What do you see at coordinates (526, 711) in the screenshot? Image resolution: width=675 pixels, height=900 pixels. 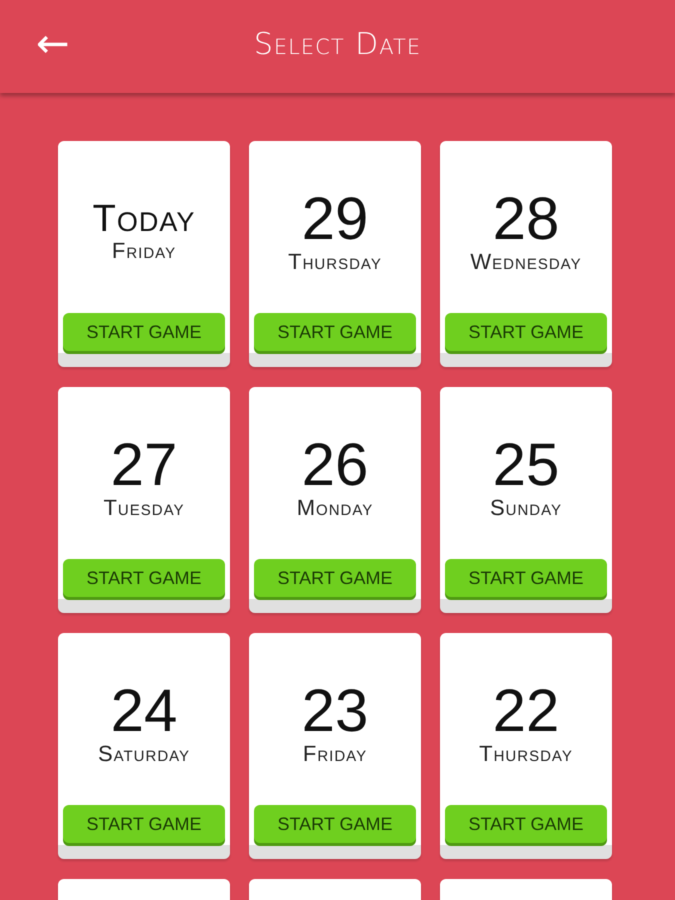 I see `date-number: 22` at bounding box center [526, 711].